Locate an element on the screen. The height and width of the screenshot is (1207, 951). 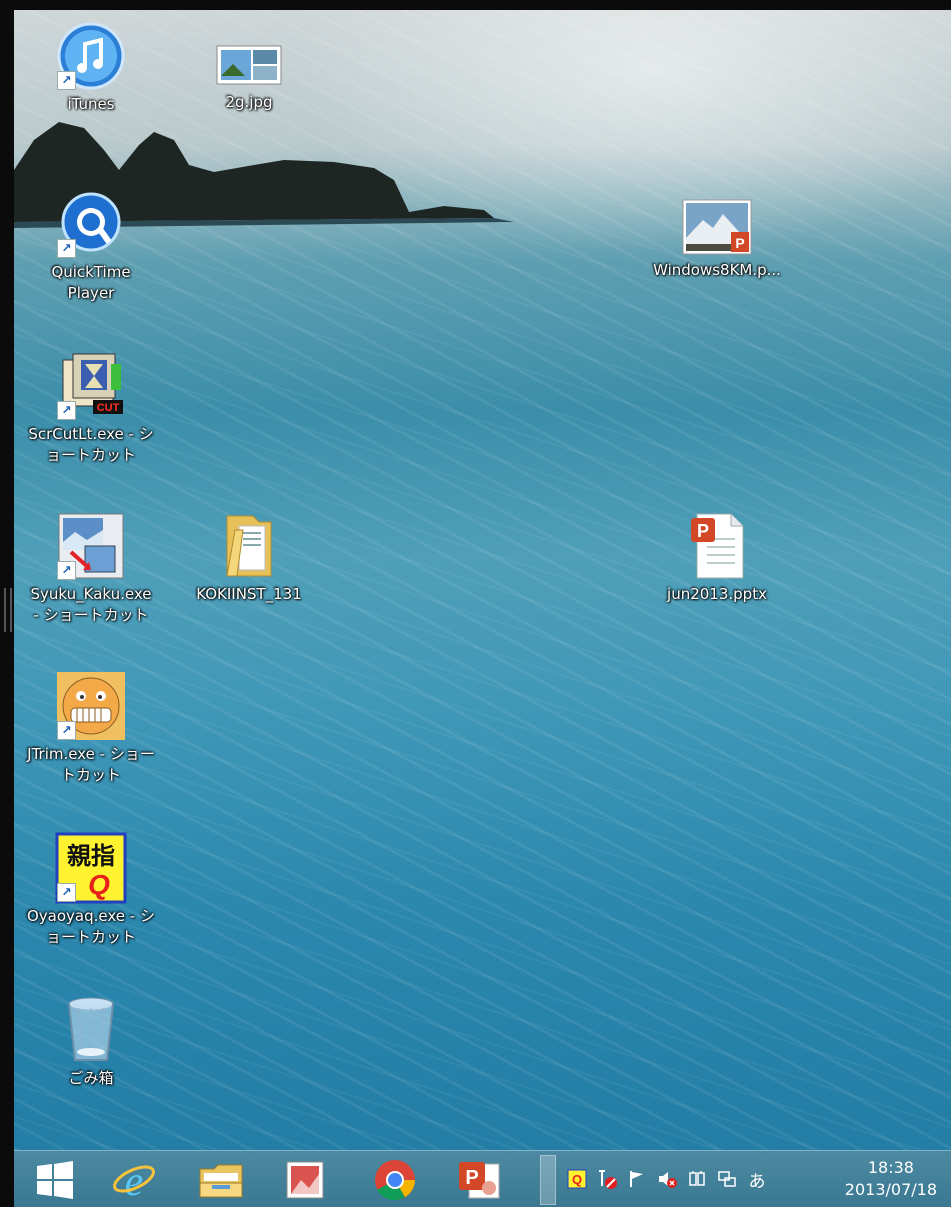
taskbar-picture-app-button is located at coordinates (305, 1180).